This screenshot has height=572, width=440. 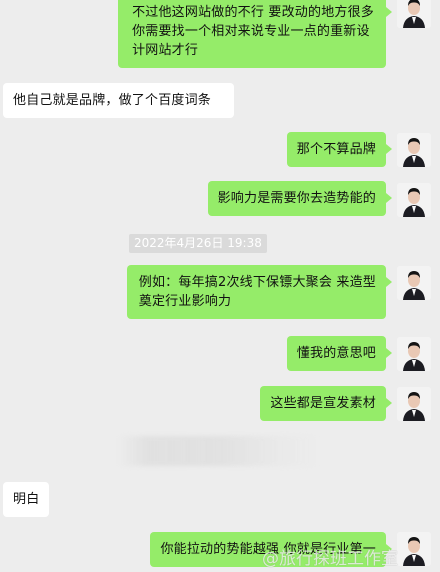 I want to click on message-text: 影响力是需要你去造势能的, so click(x=296, y=198).